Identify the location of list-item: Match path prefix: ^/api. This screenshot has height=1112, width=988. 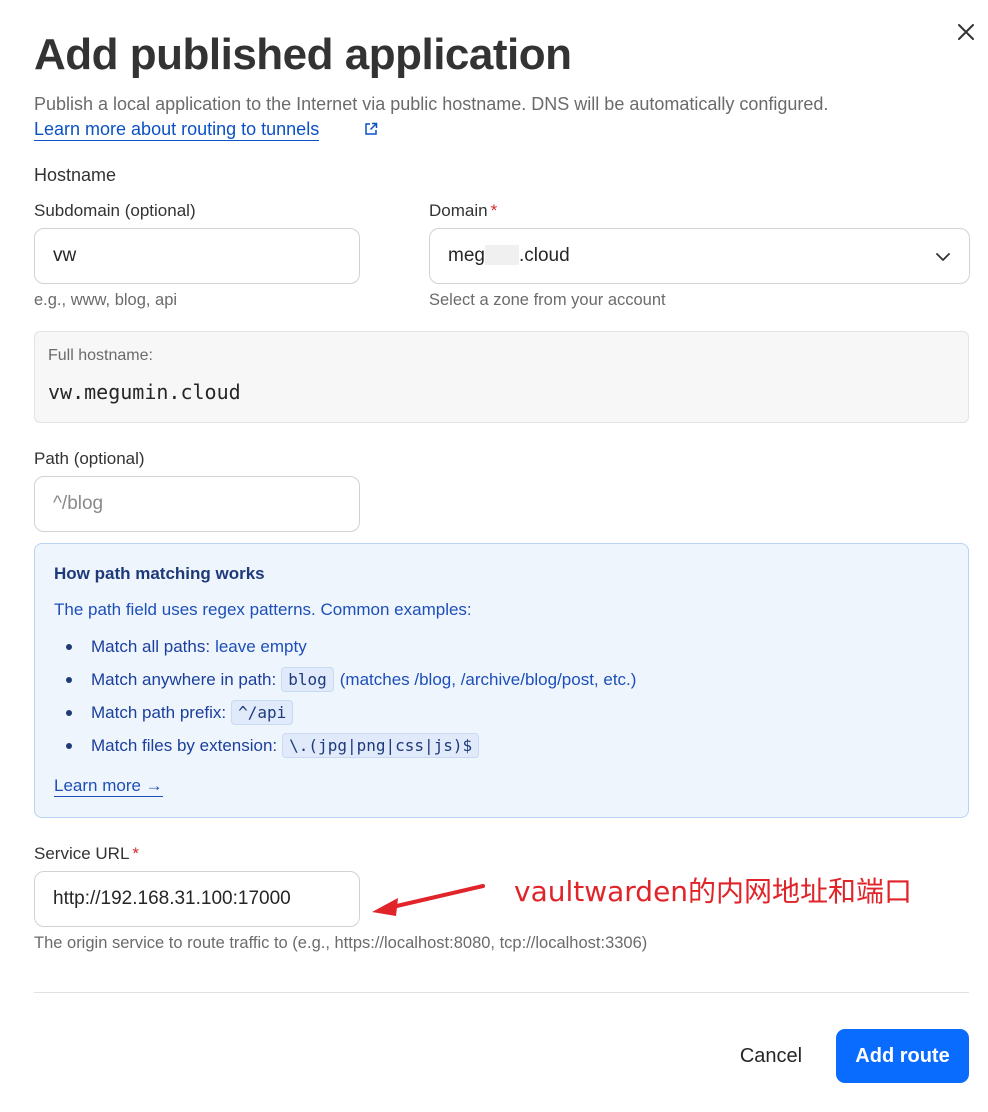
(345, 712).